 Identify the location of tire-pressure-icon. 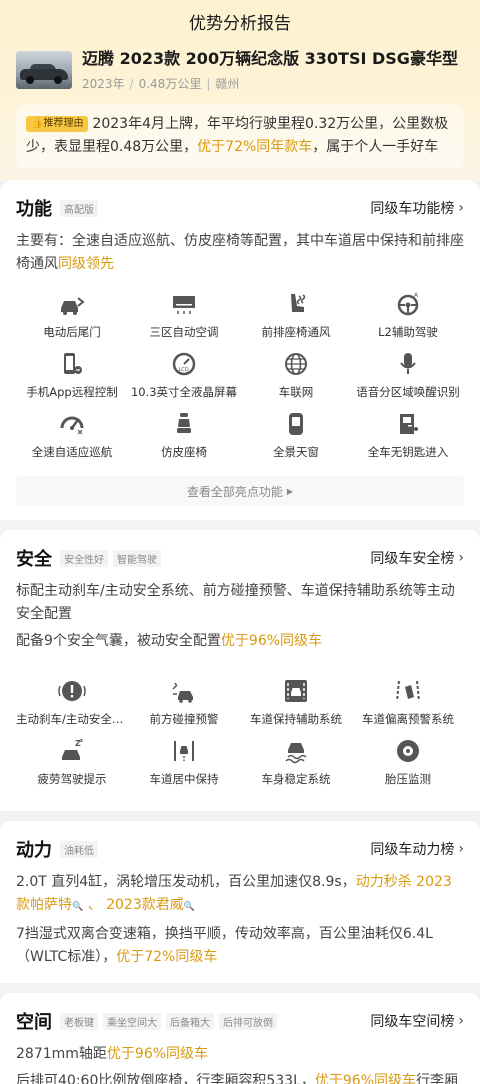
(408, 751).